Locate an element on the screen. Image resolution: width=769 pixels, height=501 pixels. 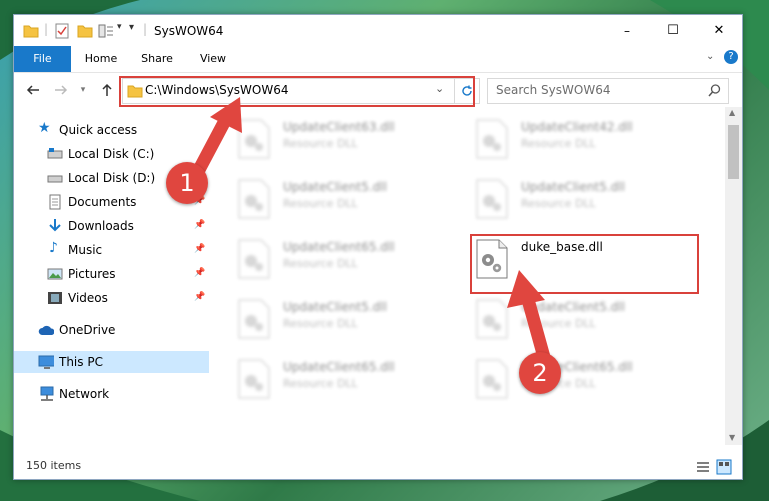
dropdown-icon: ▾ is located at coordinates (119, 30).